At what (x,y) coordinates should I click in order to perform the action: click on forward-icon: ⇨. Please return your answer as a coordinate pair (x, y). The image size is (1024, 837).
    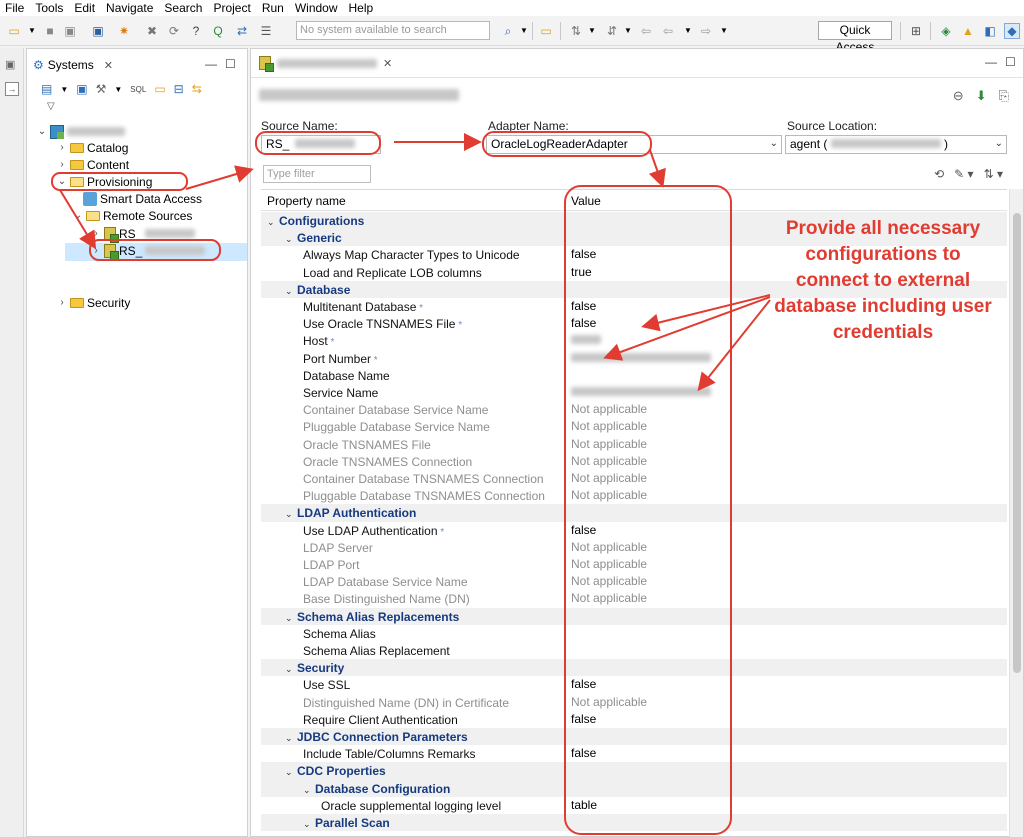
    Looking at the image, I should click on (706, 31).